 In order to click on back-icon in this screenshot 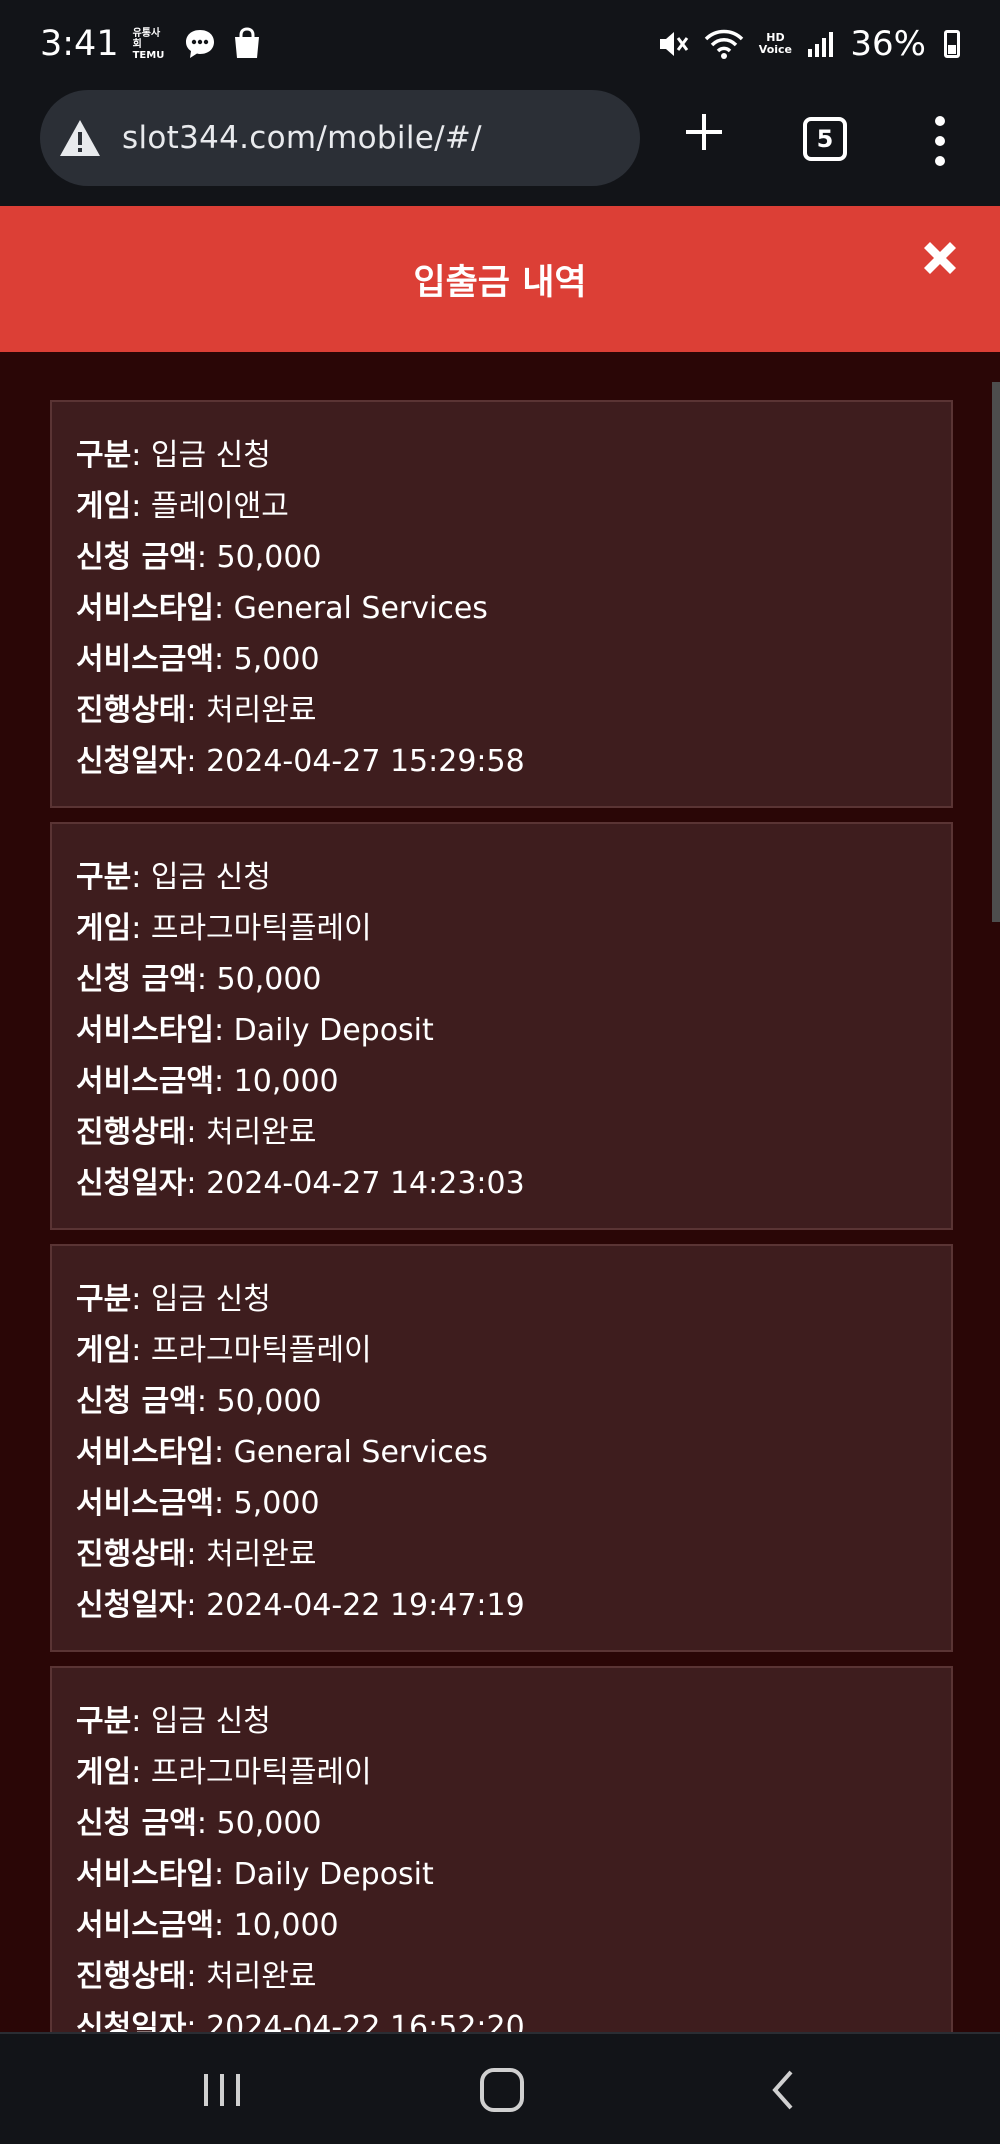, I will do `click(783, 2090)`.